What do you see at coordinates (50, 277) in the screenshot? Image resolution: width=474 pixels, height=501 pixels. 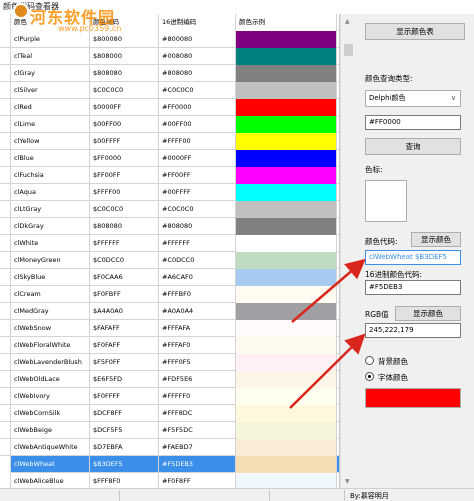 I see `color-name-cell: clSkyBlue` at bounding box center [50, 277].